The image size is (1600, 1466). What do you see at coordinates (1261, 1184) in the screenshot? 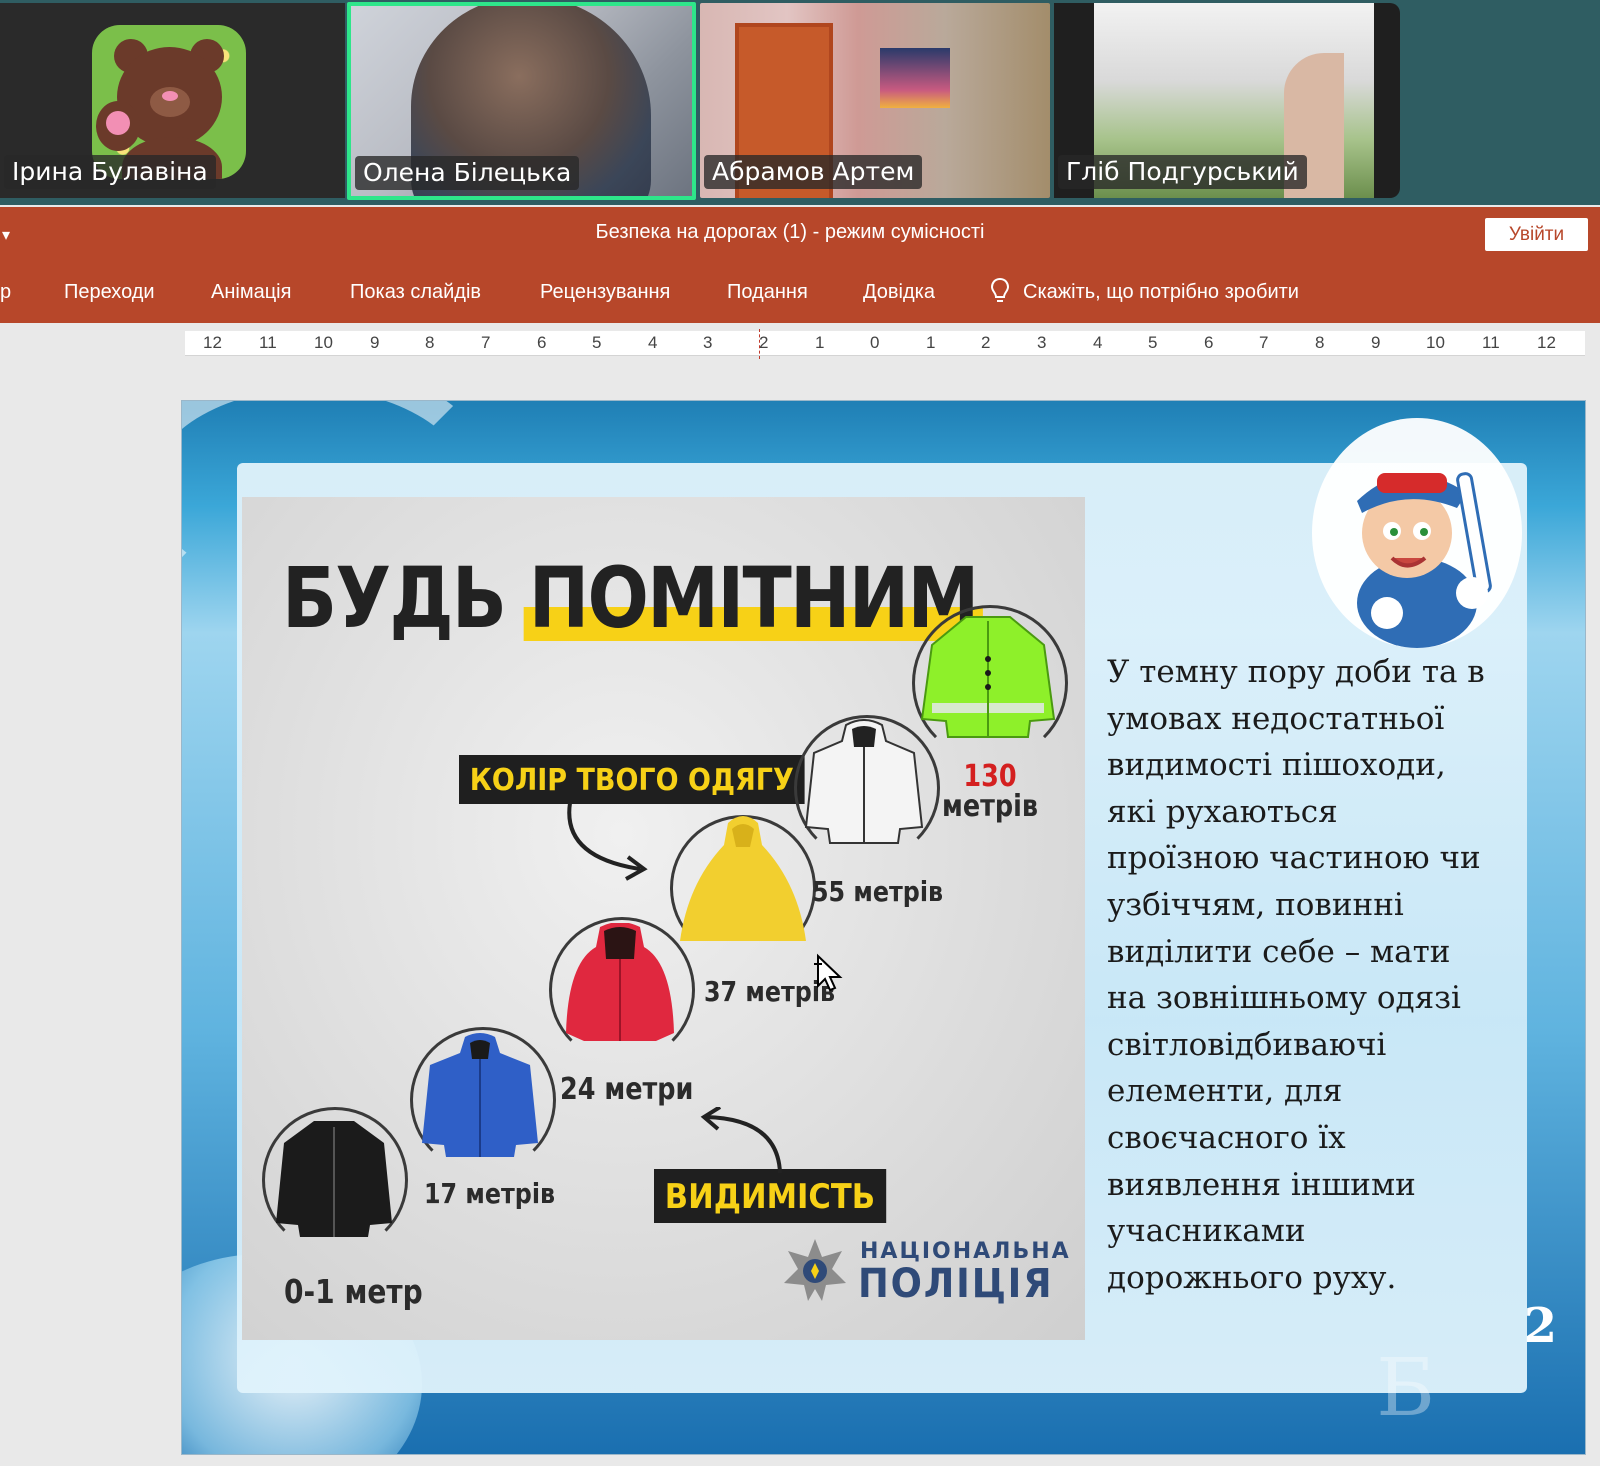
I see `body-line: виявлення іншими` at bounding box center [1261, 1184].